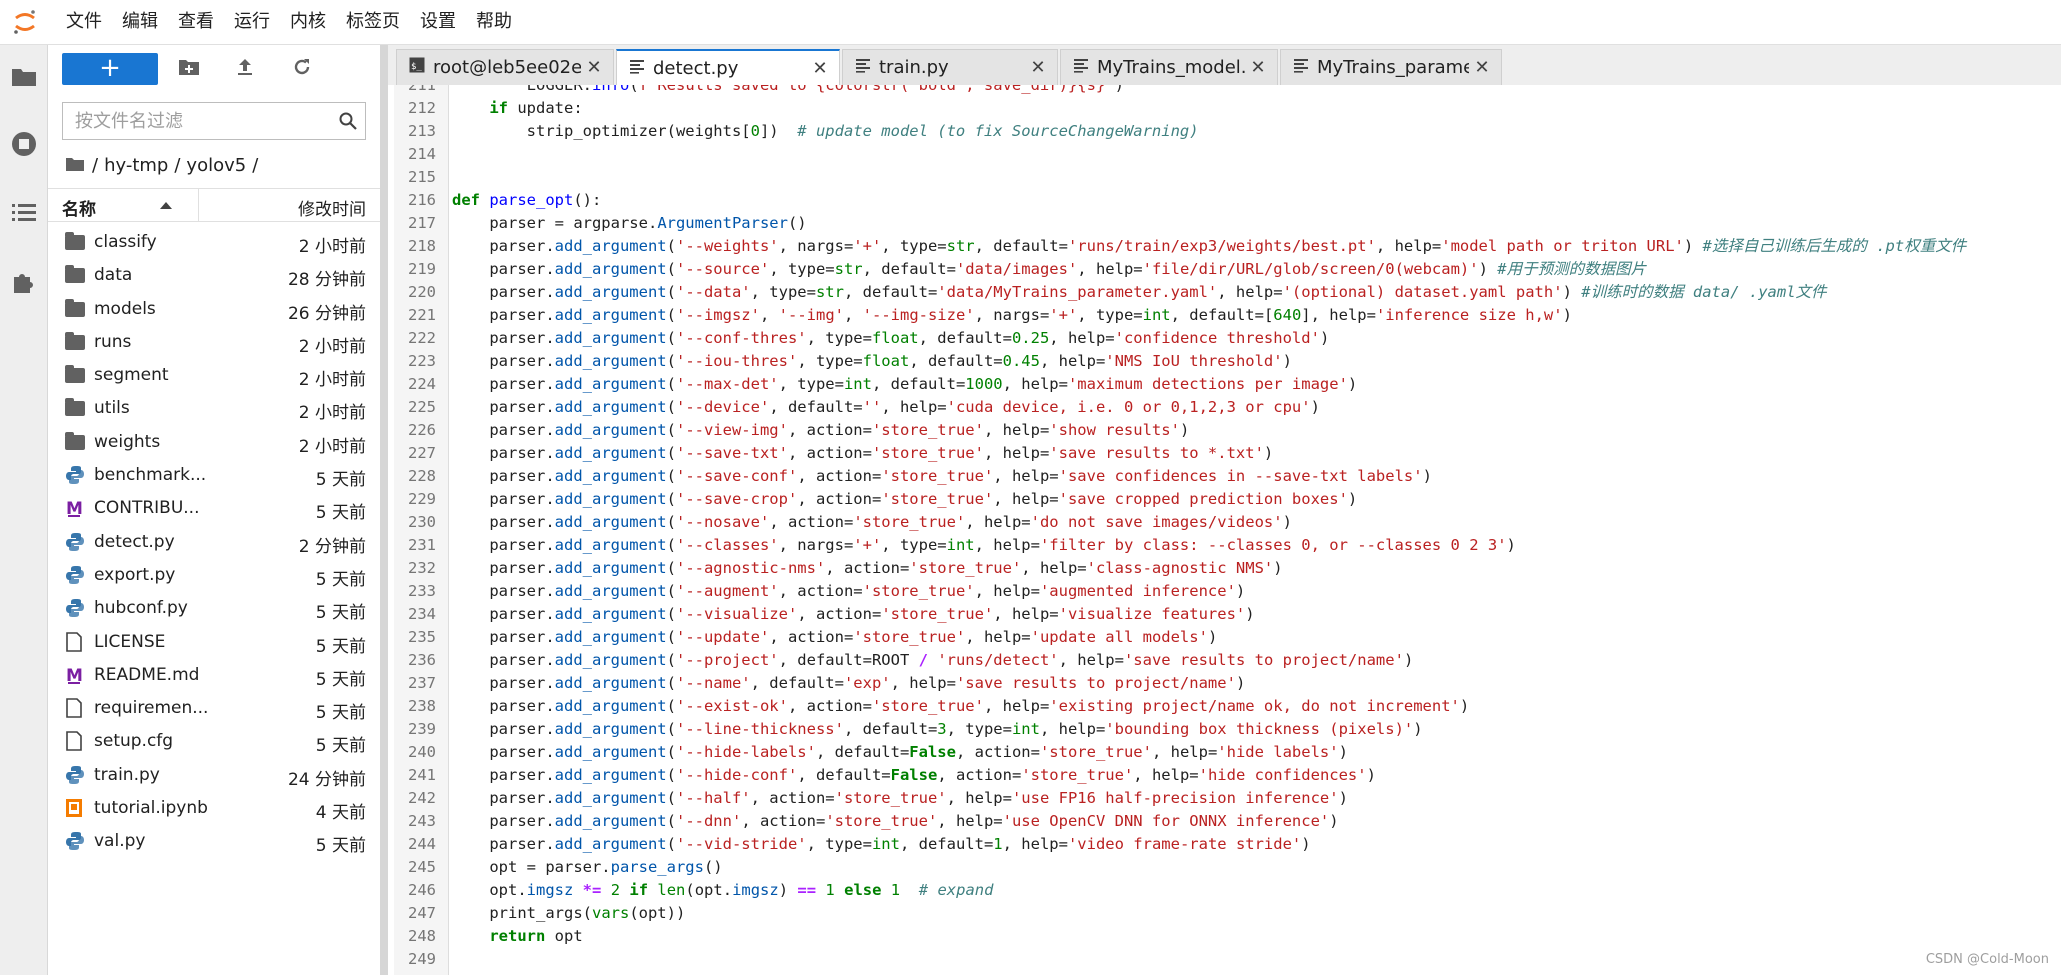  I want to click on code-token: add_argument, so click(610, 246).